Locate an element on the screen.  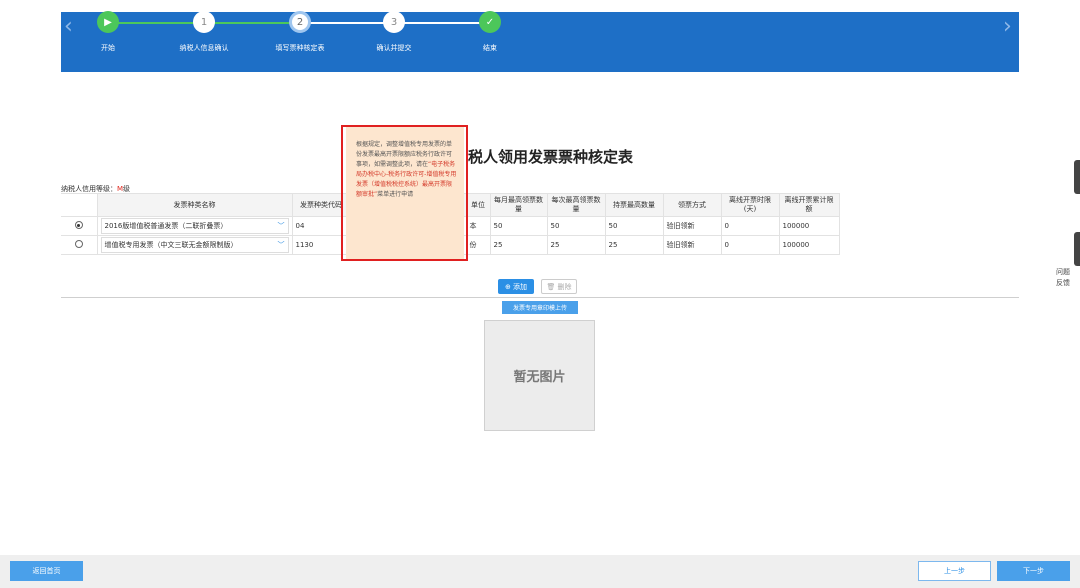
step-label-fill-form: 填写票种核定表 is located at coordinates (300, 48).